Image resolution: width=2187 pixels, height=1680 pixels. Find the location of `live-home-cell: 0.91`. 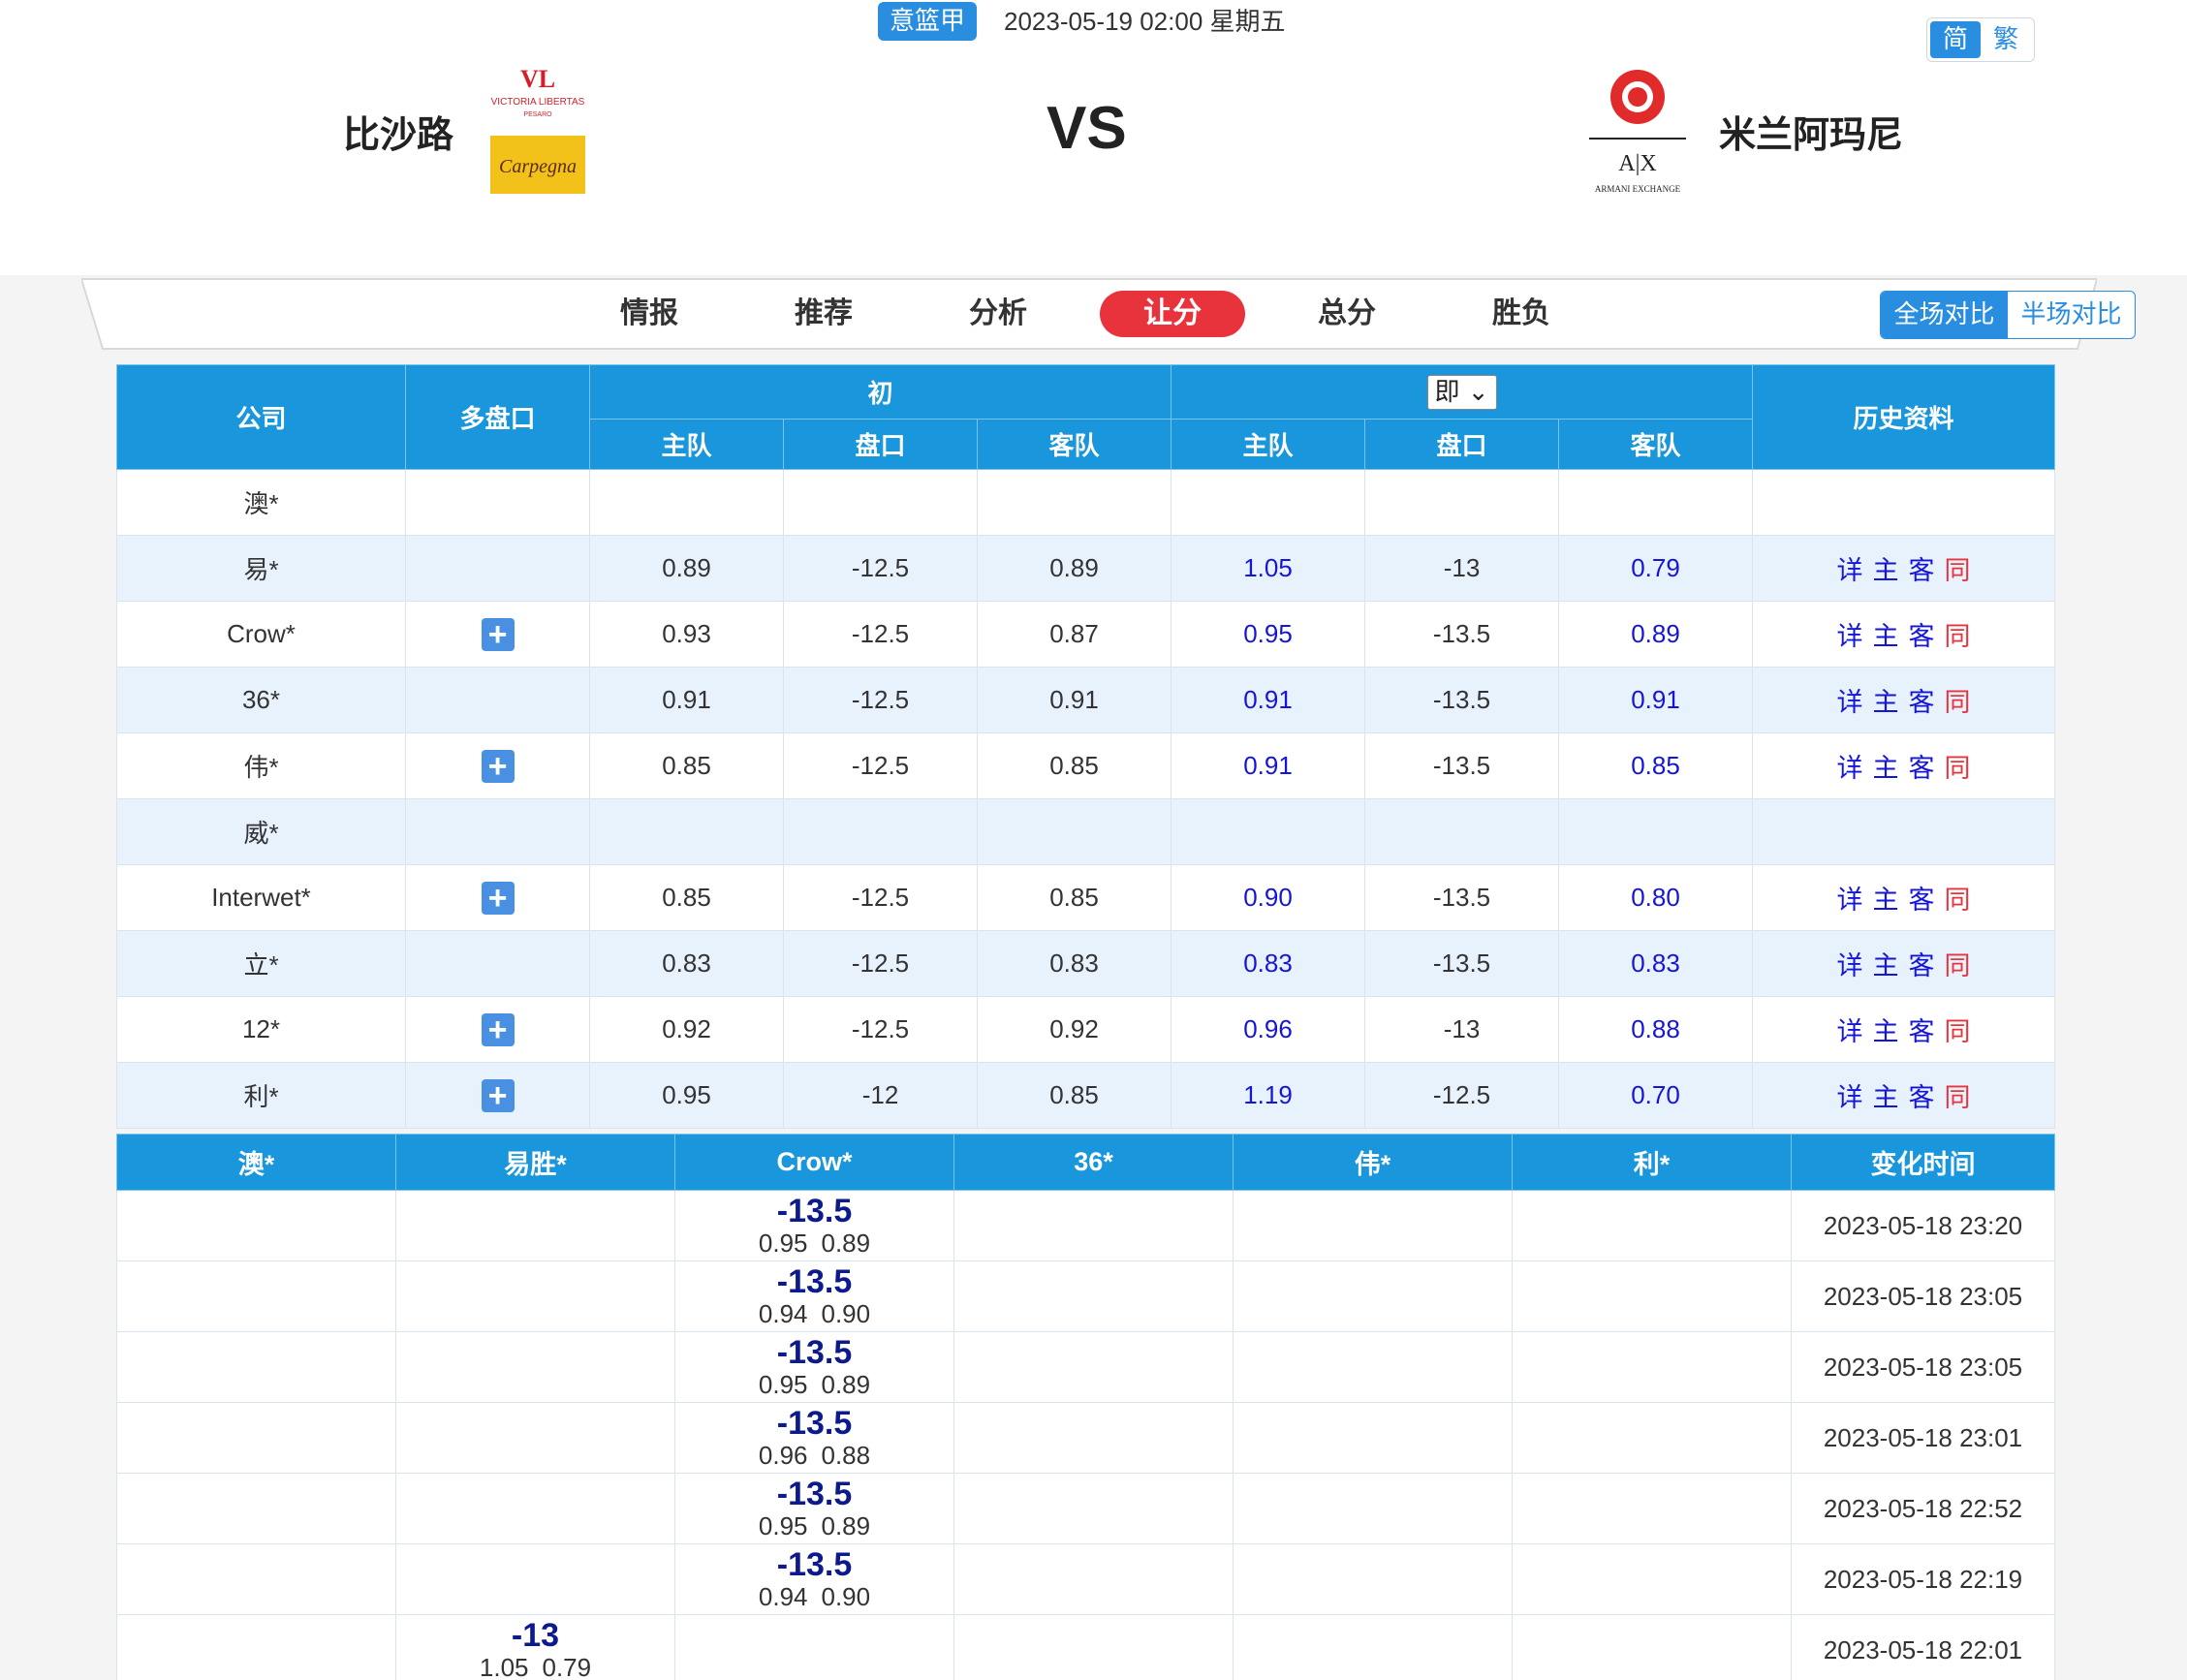

live-home-cell: 0.91 is located at coordinates (1269, 765).